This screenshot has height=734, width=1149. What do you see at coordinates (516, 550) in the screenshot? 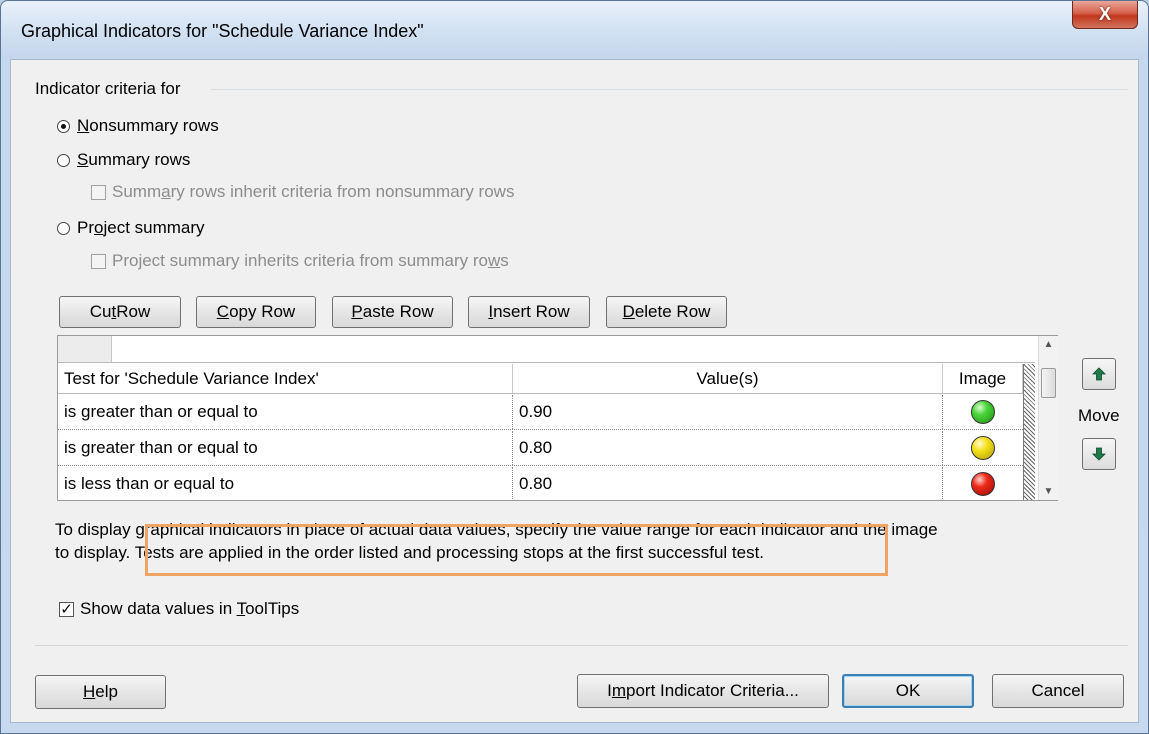
I see `annotation-highlight-box` at bounding box center [516, 550].